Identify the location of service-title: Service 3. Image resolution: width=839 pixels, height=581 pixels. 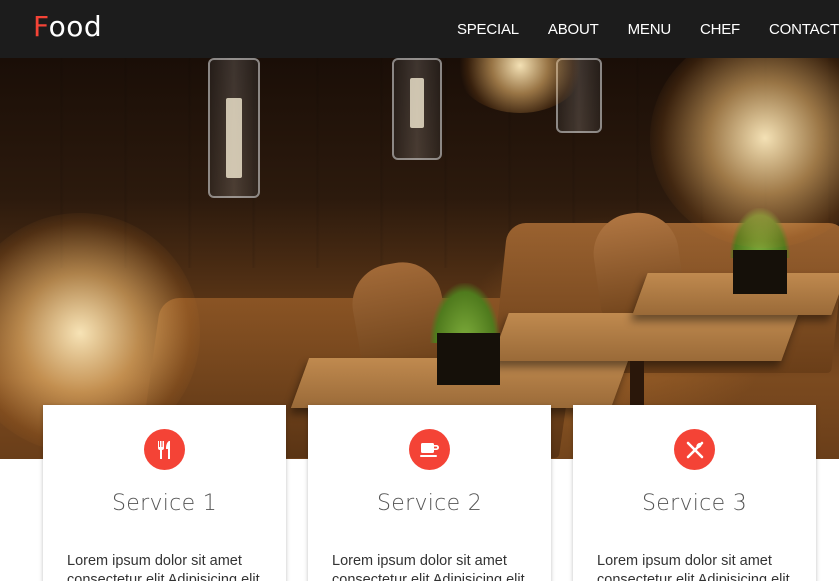
(694, 503).